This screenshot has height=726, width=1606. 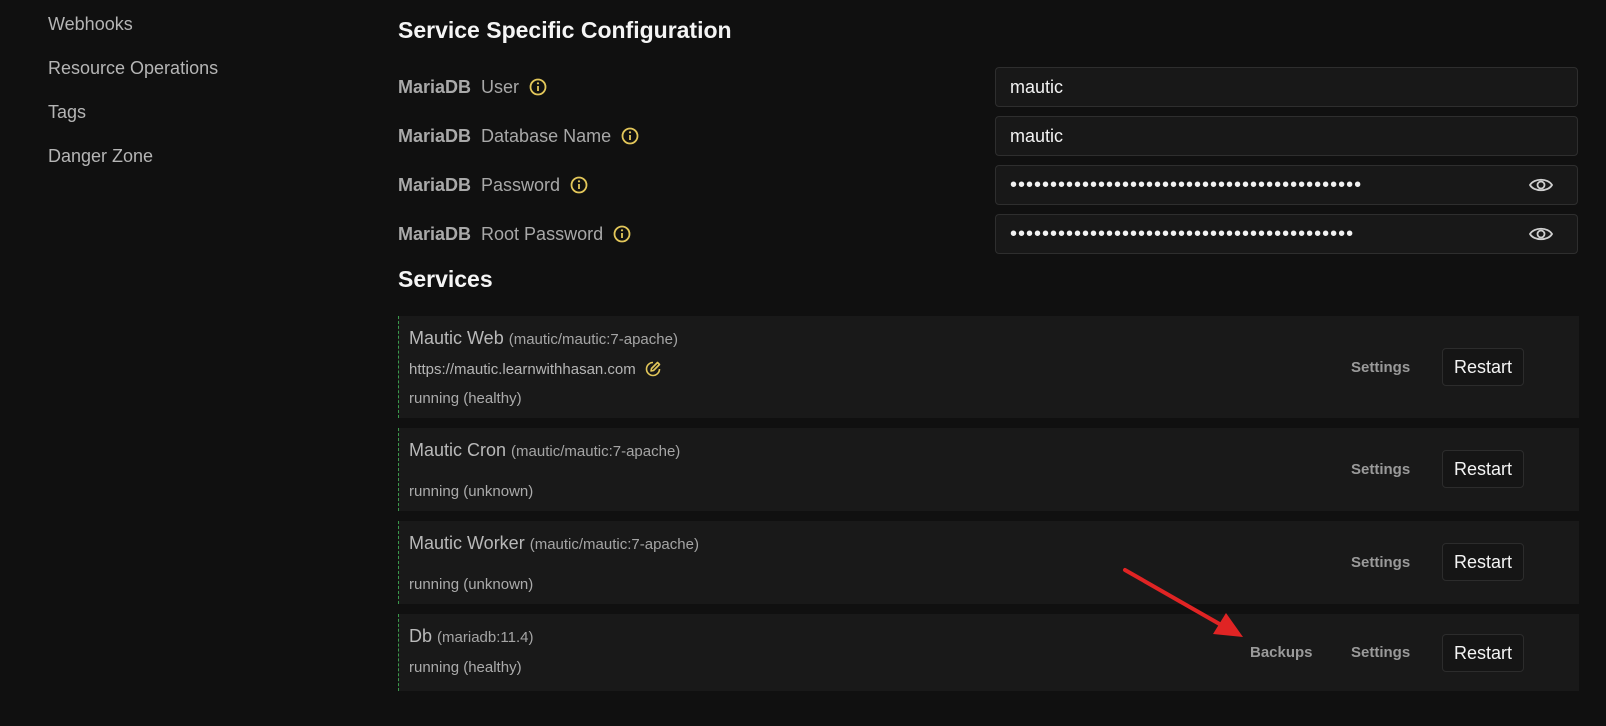 What do you see at coordinates (485, 637) in the screenshot?
I see `service-image: (mariadb:11.4)` at bounding box center [485, 637].